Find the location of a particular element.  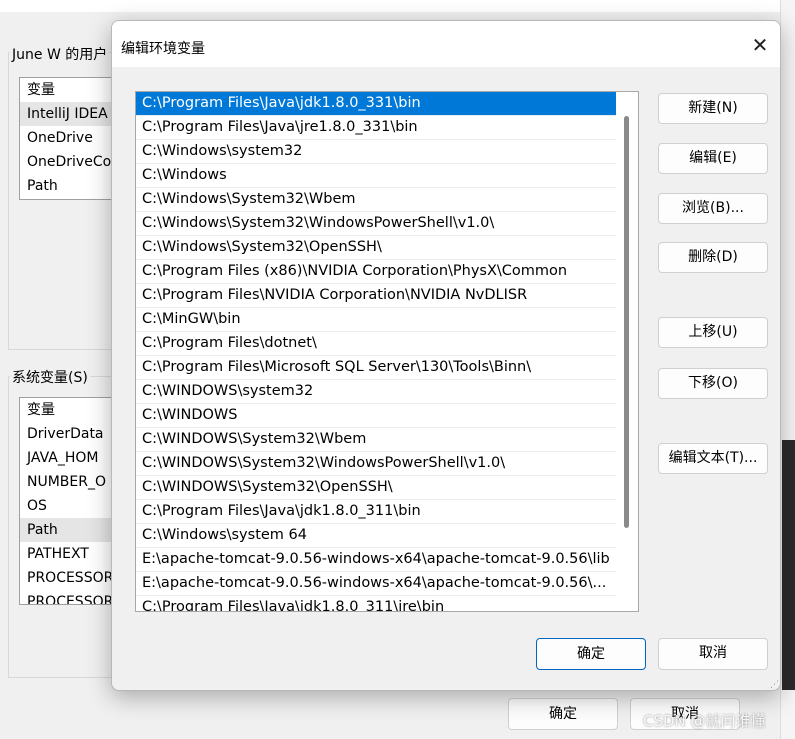

path-row: C:\MinGW\bin is located at coordinates (376, 320).